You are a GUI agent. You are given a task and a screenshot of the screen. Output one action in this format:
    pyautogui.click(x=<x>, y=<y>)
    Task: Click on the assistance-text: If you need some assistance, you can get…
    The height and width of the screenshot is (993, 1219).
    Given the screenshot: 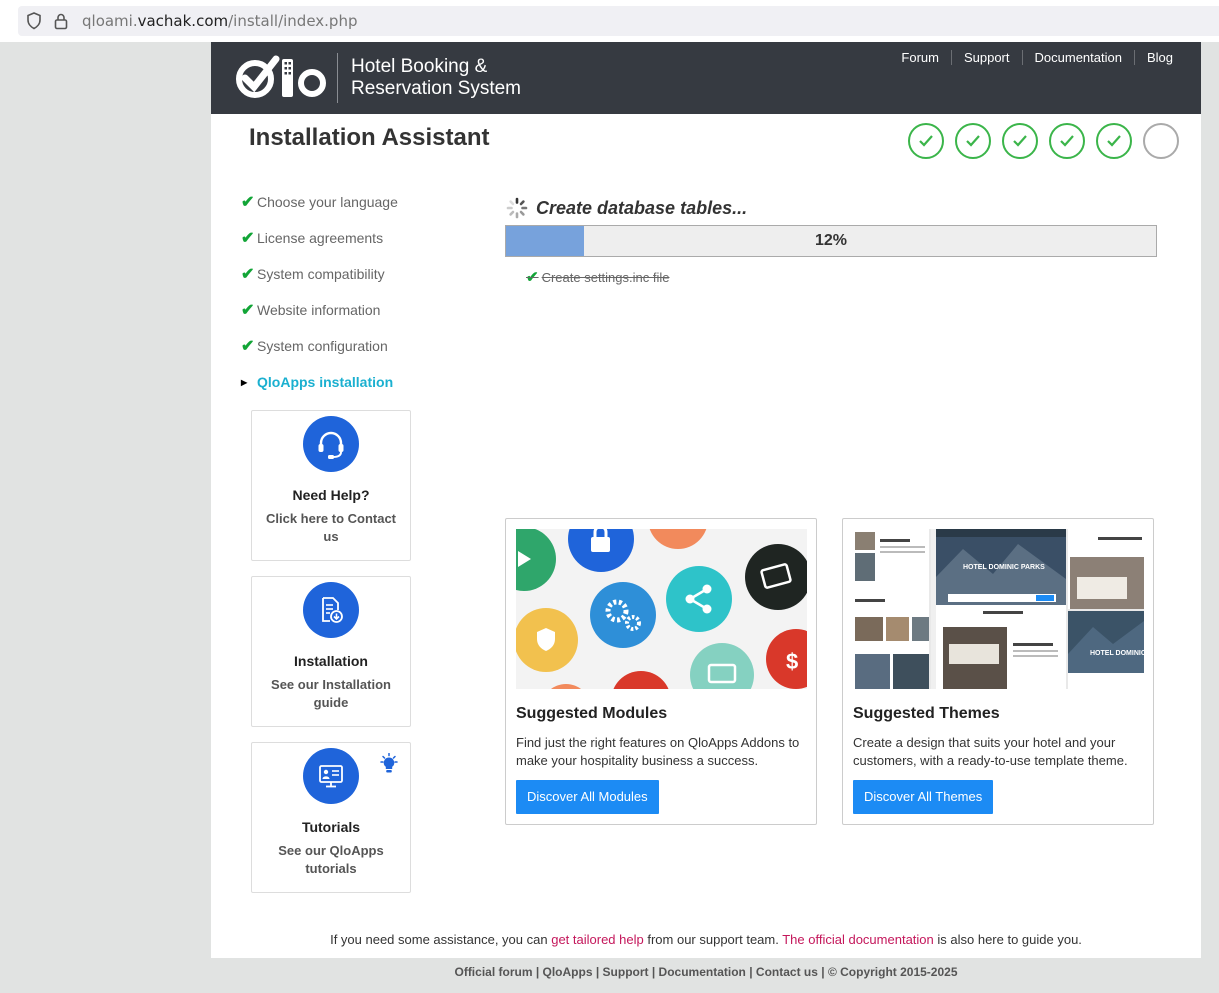 What is the action you would take?
    pyautogui.click(x=706, y=939)
    